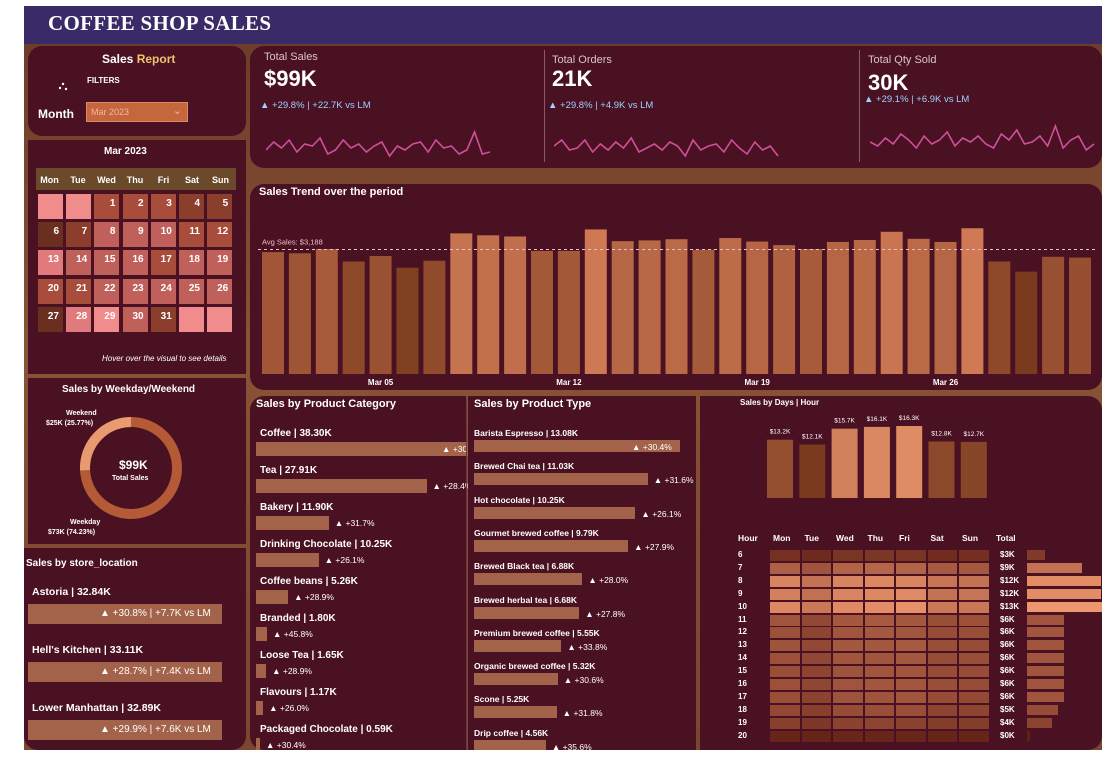  I want to click on calendar-day: 12, so click(220, 235).